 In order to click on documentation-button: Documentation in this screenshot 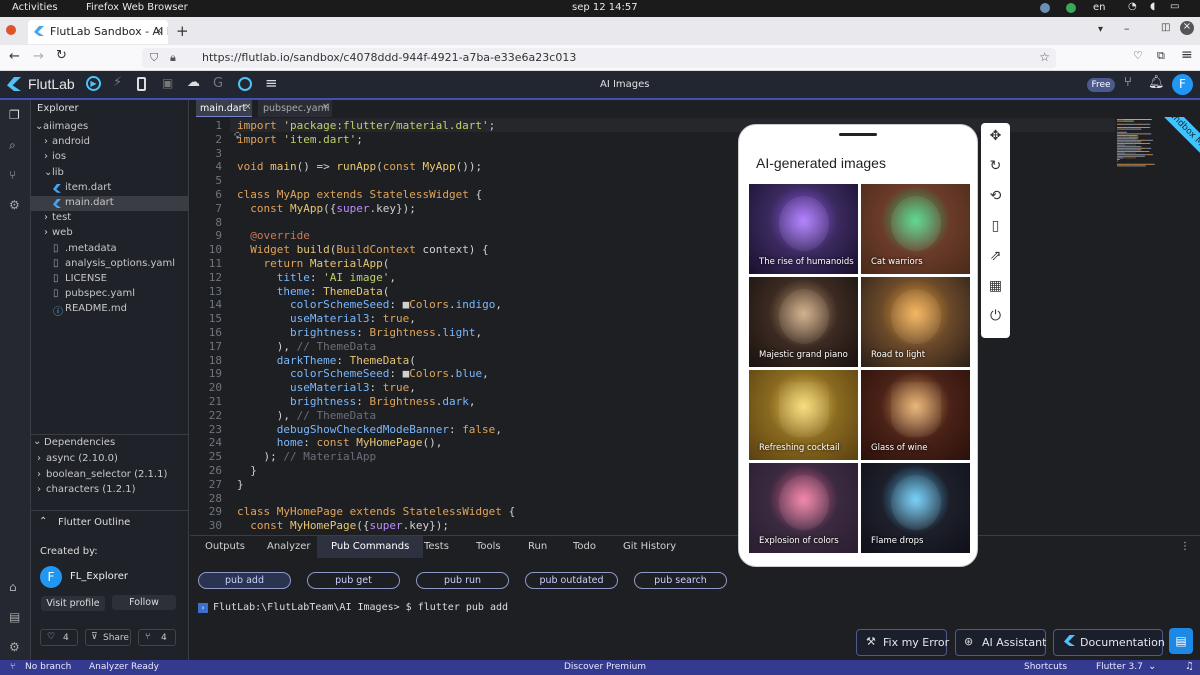, I will do `click(1109, 642)`.